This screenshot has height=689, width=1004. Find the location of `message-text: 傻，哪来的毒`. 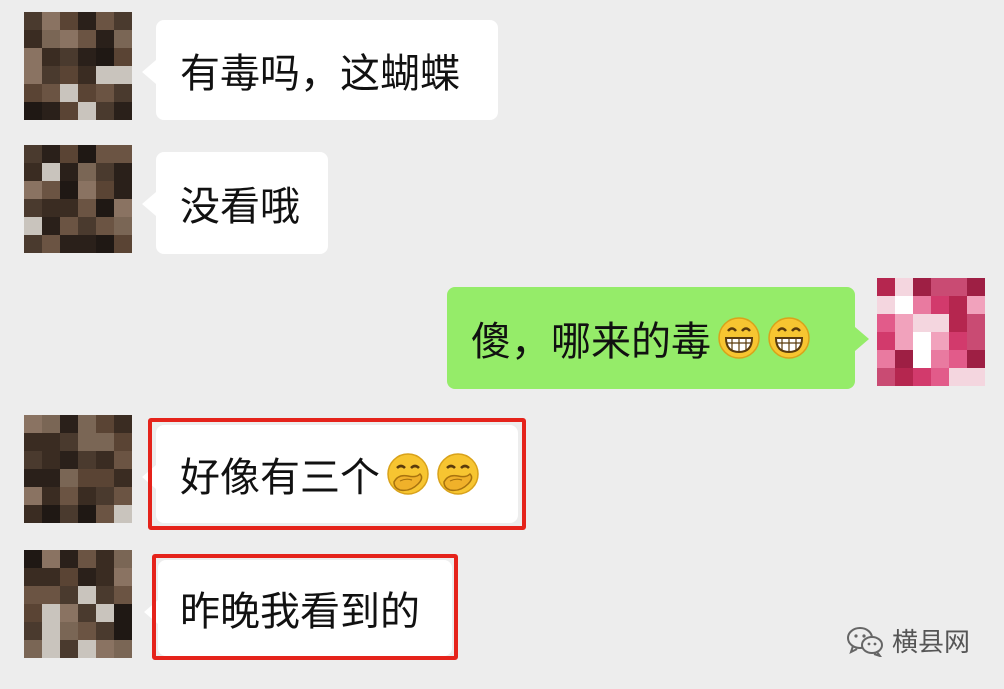

message-text: 傻，哪来的毒 is located at coordinates (591, 342).